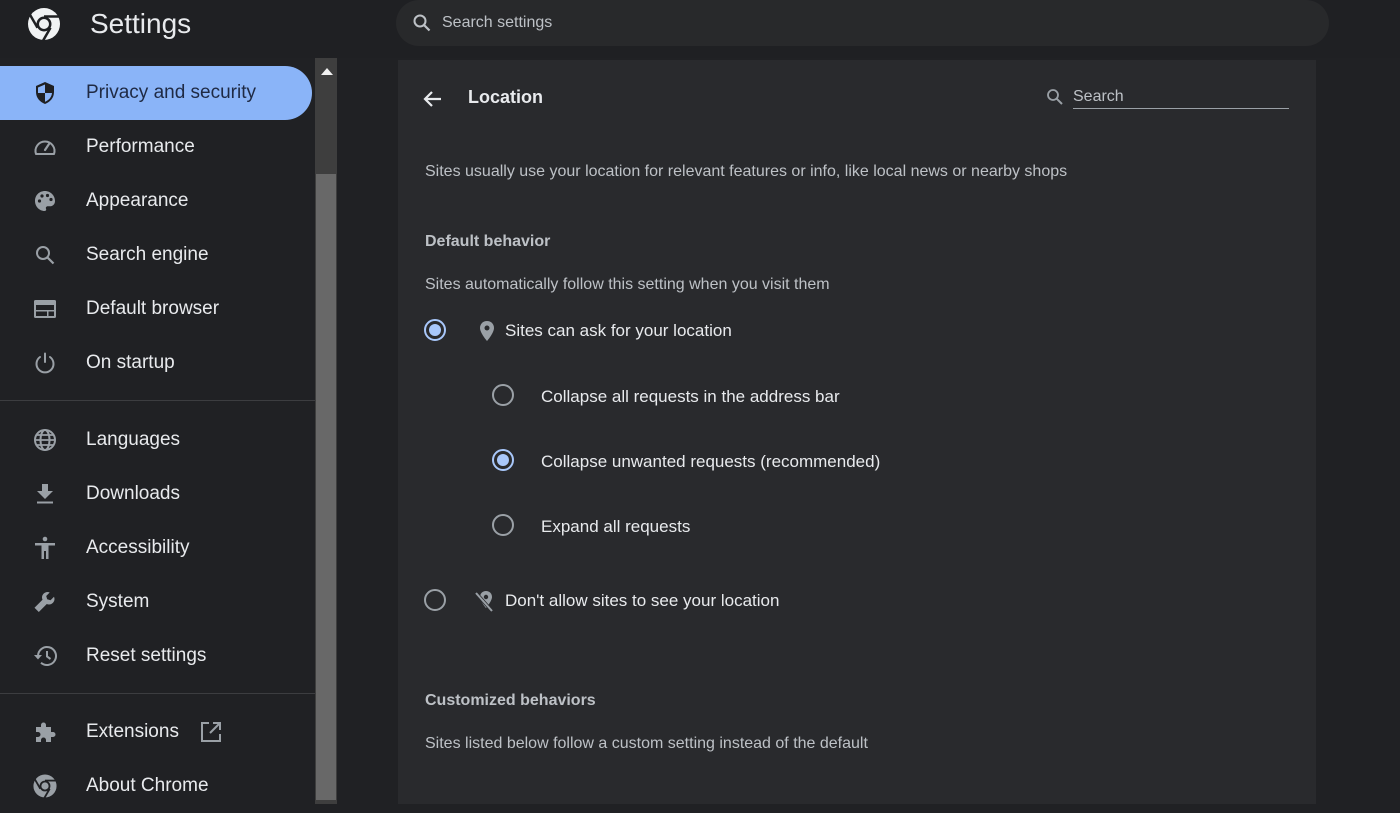 This screenshot has width=1400, height=813. Describe the element at coordinates (130, 362) in the screenshot. I see `sidebar-item-label: On startup` at that location.